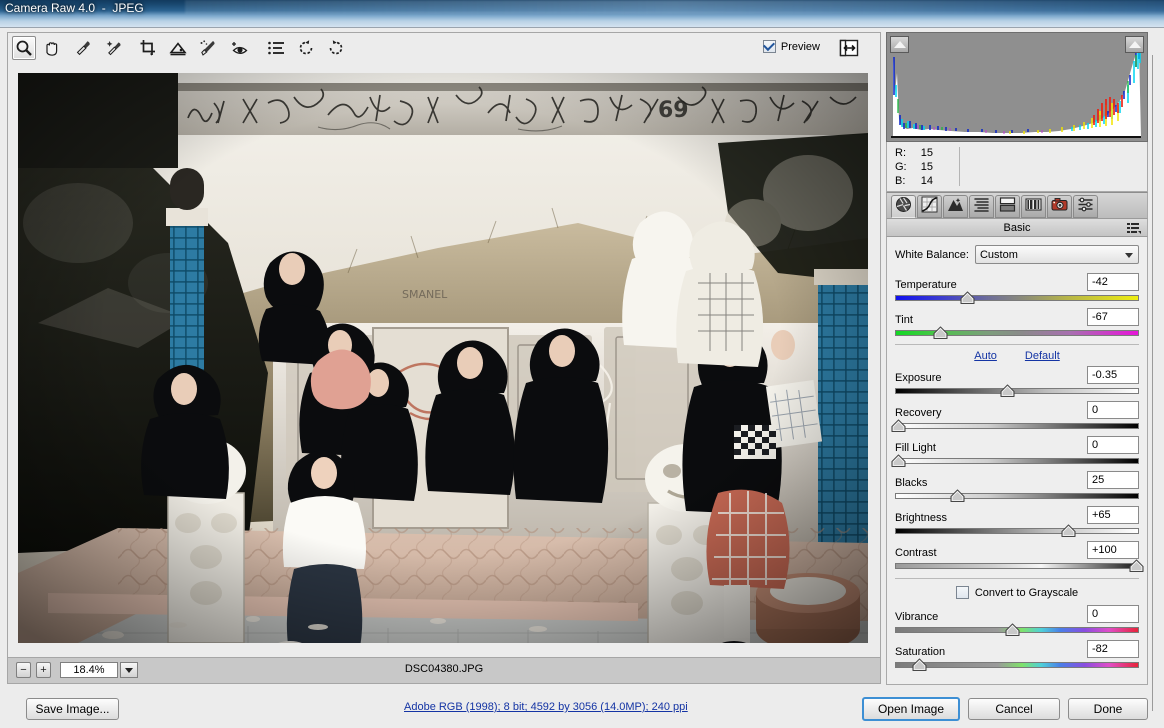 Image resolution: width=1164 pixels, height=728 pixels. What do you see at coordinates (1017, 353) in the screenshot?
I see `auto-default-row: Auto Default` at bounding box center [1017, 353].